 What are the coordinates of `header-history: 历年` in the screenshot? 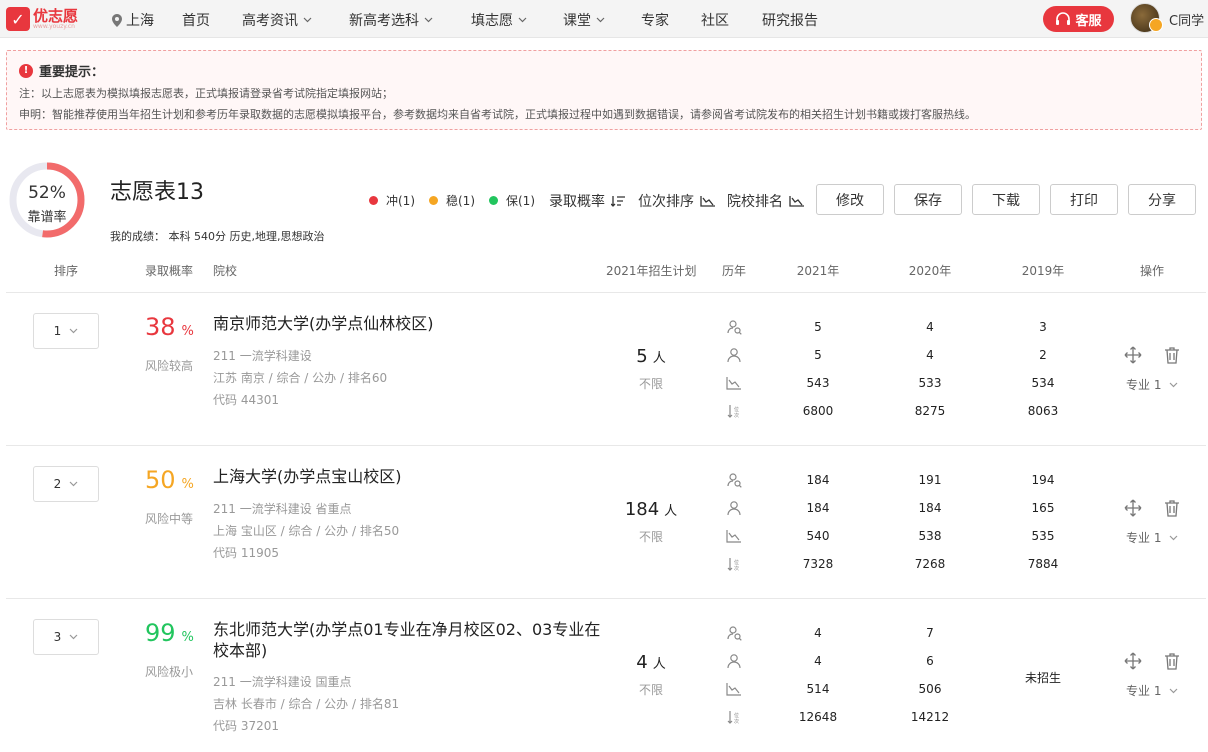 It's located at (734, 271).